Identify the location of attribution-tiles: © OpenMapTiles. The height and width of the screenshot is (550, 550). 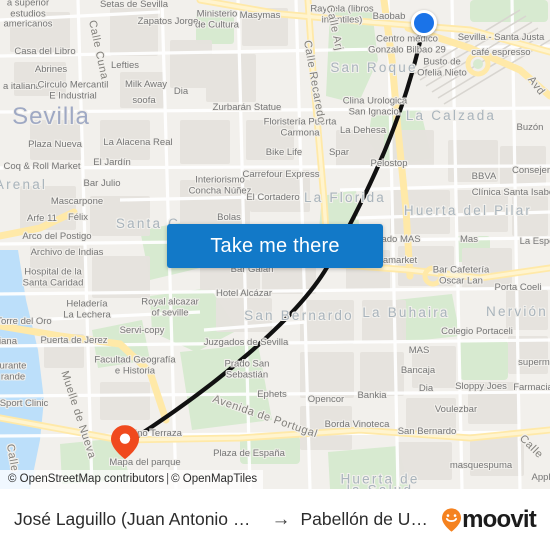
(214, 479).